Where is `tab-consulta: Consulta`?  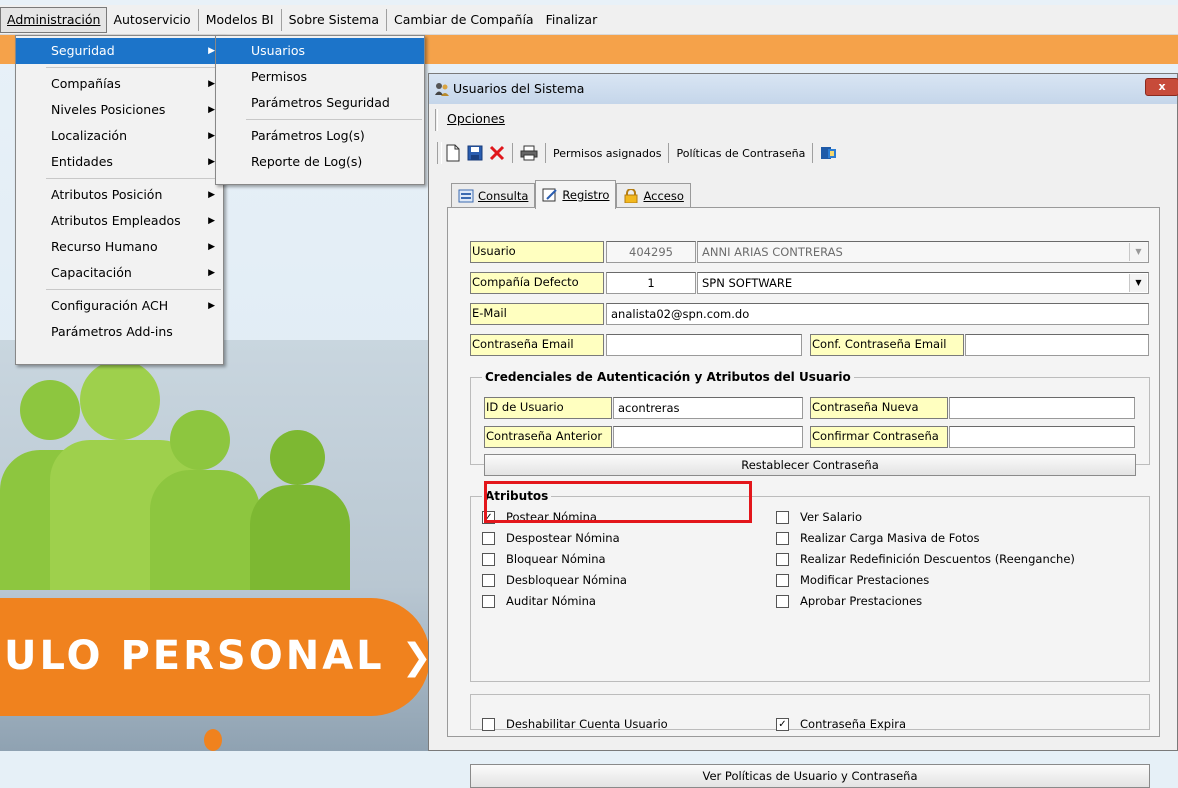 tab-consulta: Consulta is located at coordinates (493, 195).